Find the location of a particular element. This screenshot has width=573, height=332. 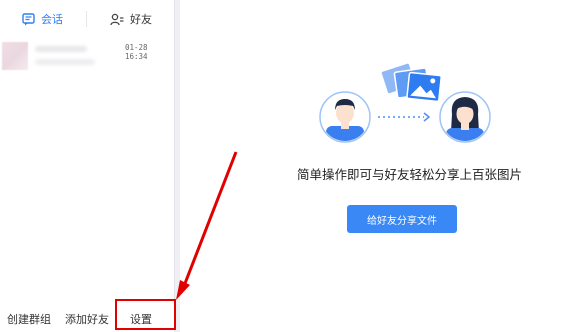

male-avatar-icon is located at coordinates (345, 117).